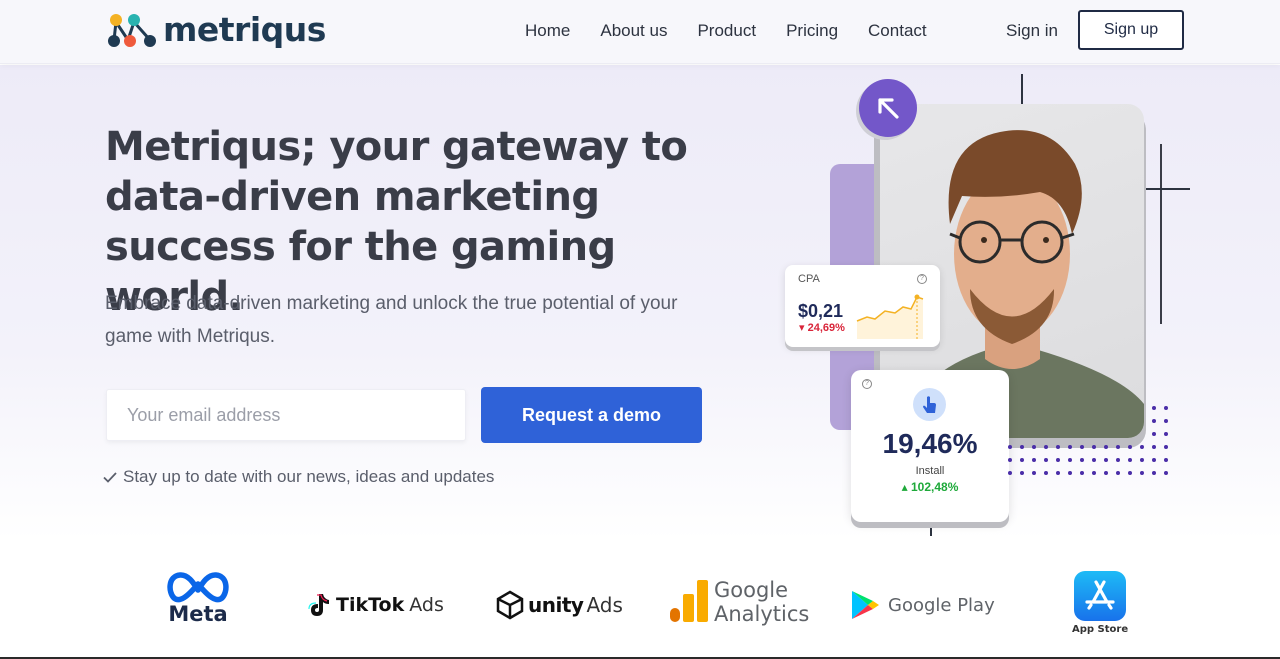 The image size is (1280, 659). Describe the element at coordinates (110, 477) in the screenshot. I see `check-icon` at that location.